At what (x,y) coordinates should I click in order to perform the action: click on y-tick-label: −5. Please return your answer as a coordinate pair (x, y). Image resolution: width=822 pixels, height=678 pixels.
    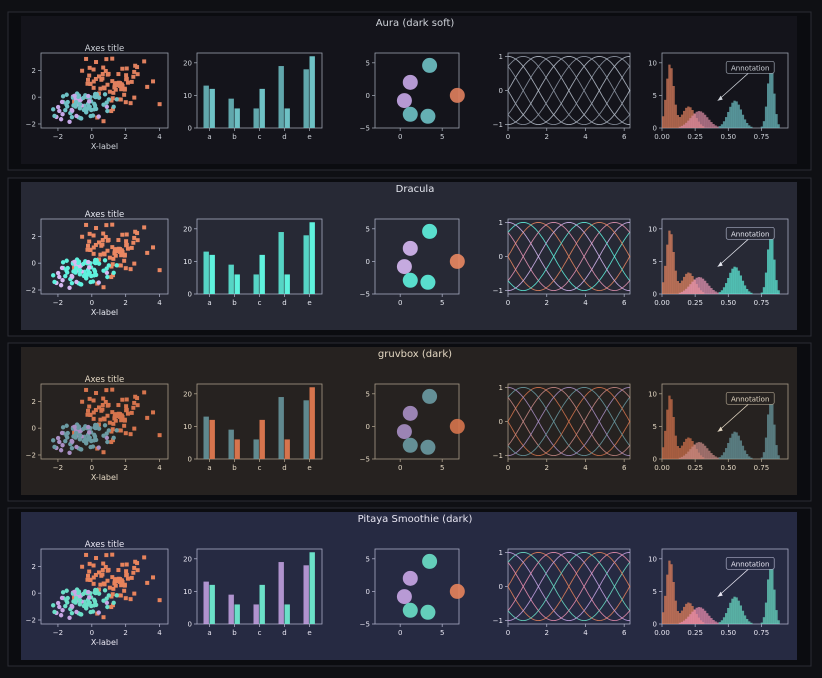
    Looking at the image, I should click on (365, 129).